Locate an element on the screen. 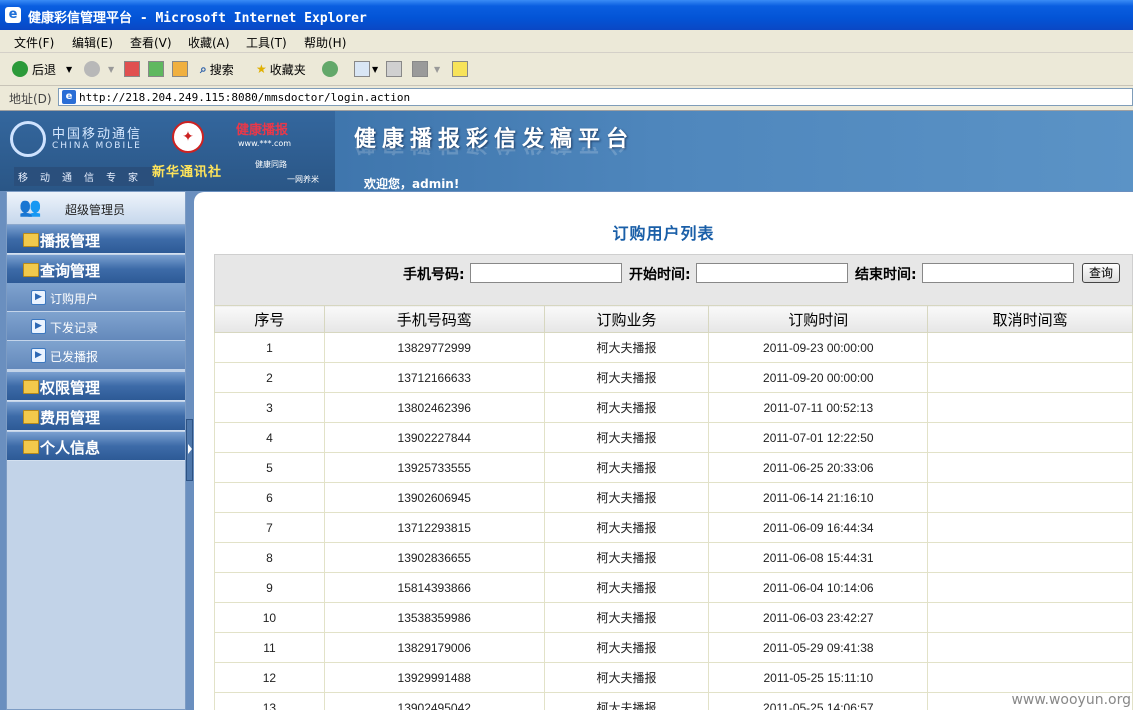  sidebar-toggle is located at coordinates (189, 450).